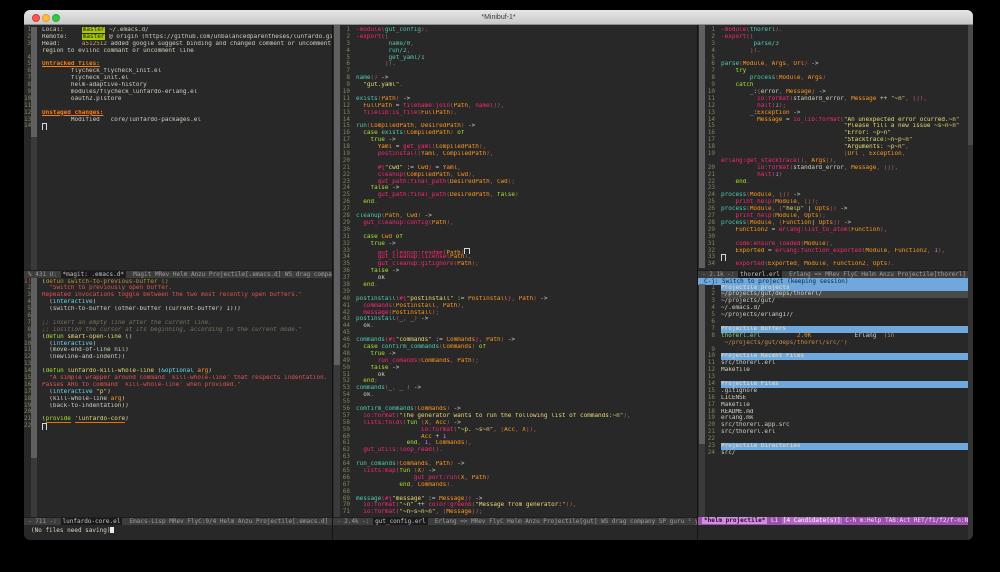 This screenshot has width=1000, height=572. Describe the element at coordinates (835, 315) in the screenshot. I see `code-line: 5 ~/projects/erlang17/` at that location.